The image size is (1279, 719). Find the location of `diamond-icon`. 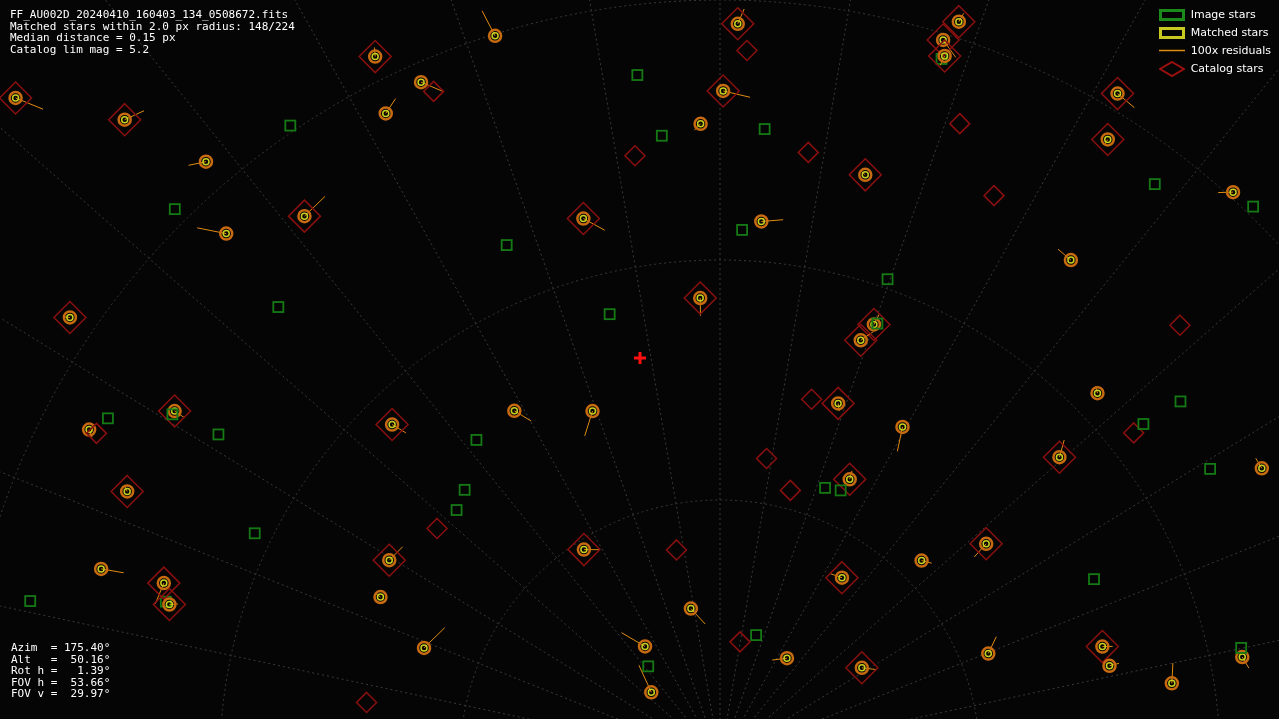

diamond-icon is located at coordinates (1171, 68).